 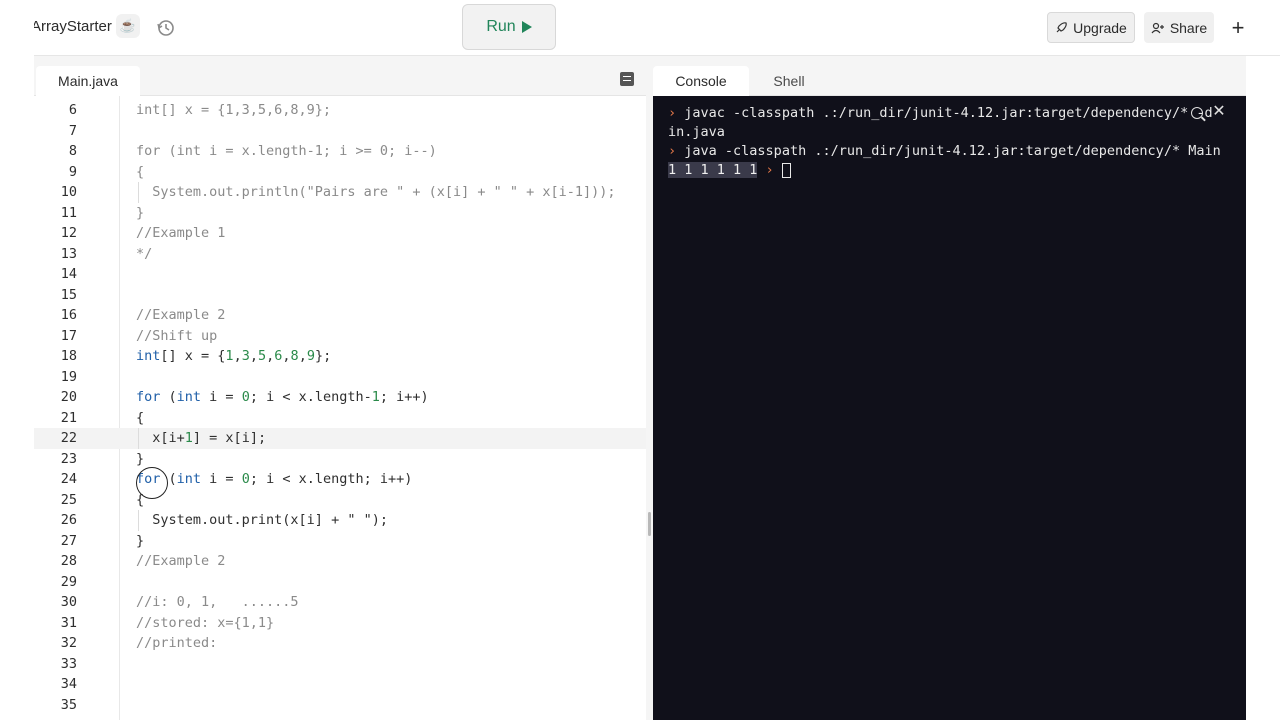 What do you see at coordinates (340, 541) in the screenshot?
I see `code-line: 27}` at bounding box center [340, 541].